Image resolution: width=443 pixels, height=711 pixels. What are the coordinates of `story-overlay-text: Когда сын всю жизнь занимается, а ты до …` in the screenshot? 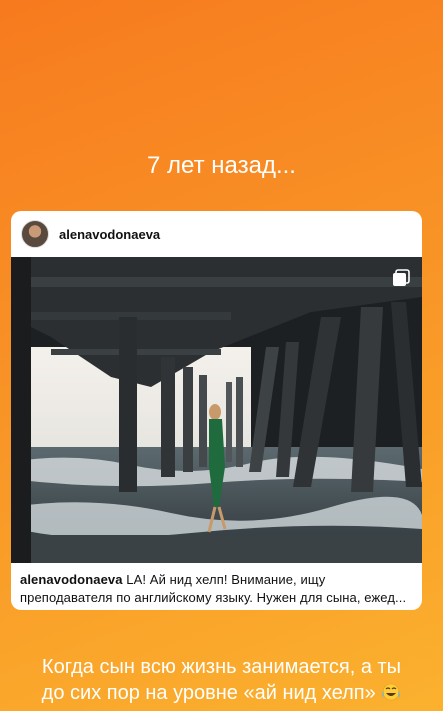 It's located at (221, 680).